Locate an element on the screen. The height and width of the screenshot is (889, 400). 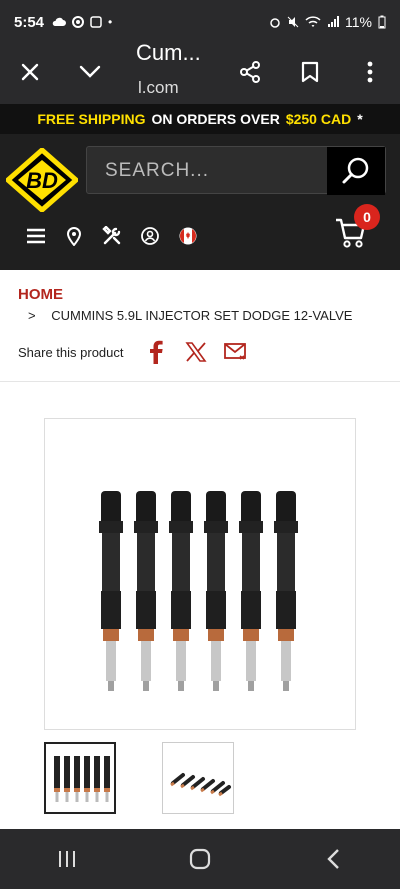
free-shipping-banner: FREE SHIPPING ON ORDERS OVER $250 CAD * is located at coordinates (200, 119).